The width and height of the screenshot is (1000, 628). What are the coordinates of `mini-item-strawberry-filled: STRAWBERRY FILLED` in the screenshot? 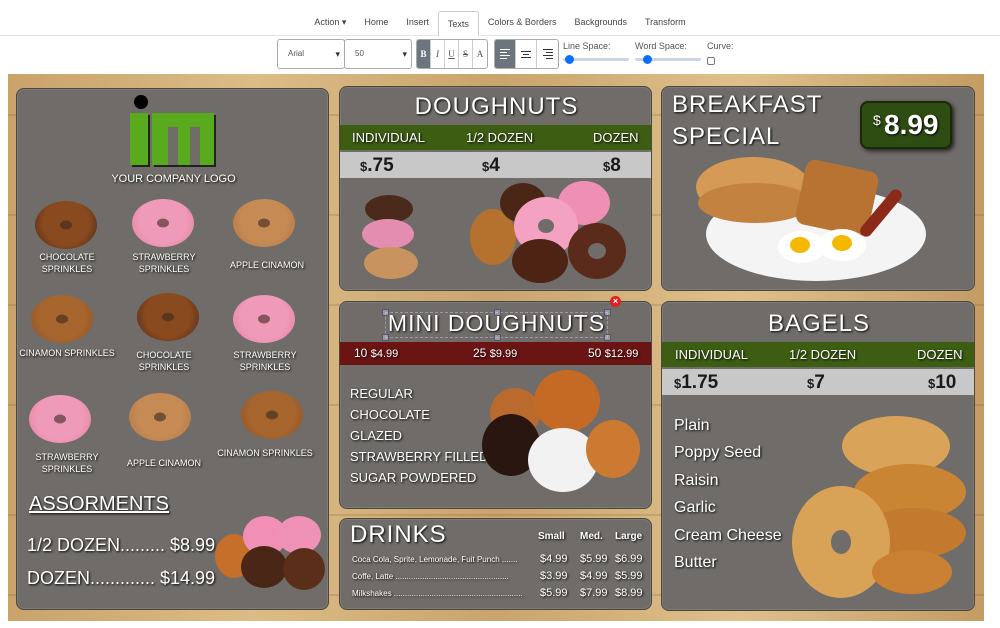 It's located at (419, 456).